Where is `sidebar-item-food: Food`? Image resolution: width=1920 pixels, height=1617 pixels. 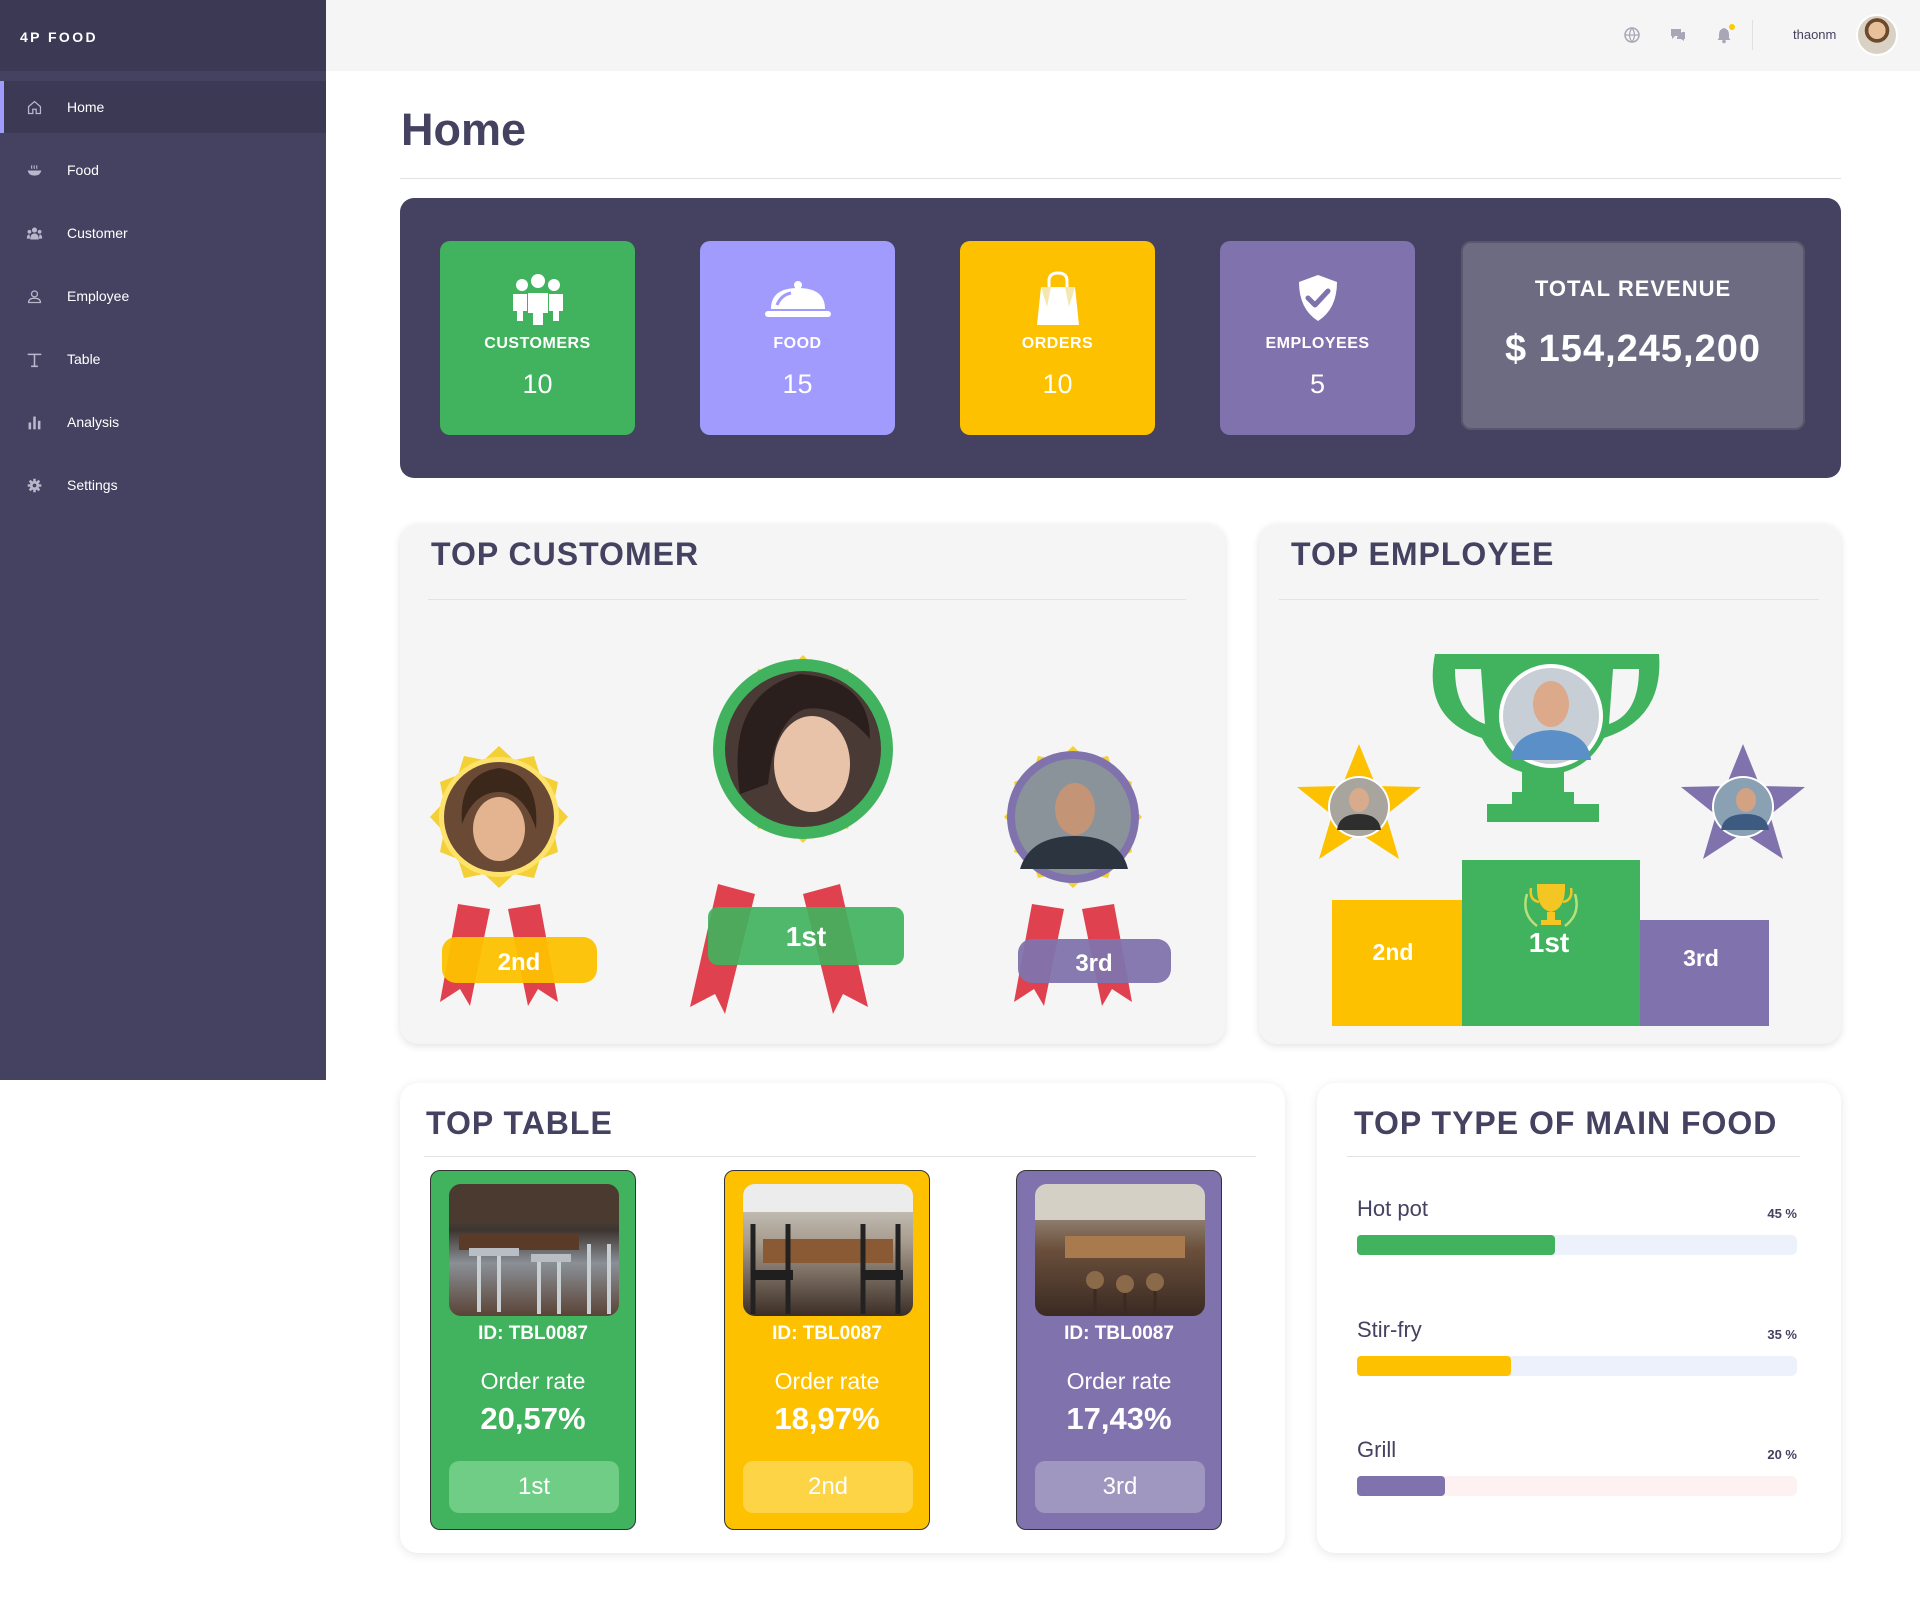 sidebar-item-food: Food is located at coordinates (163, 170).